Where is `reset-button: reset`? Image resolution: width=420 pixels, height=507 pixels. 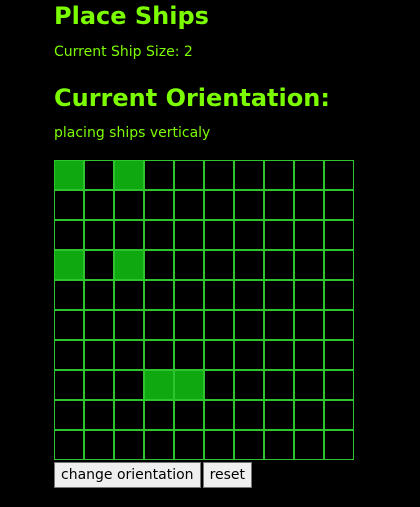
reset-button: reset is located at coordinates (227, 475).